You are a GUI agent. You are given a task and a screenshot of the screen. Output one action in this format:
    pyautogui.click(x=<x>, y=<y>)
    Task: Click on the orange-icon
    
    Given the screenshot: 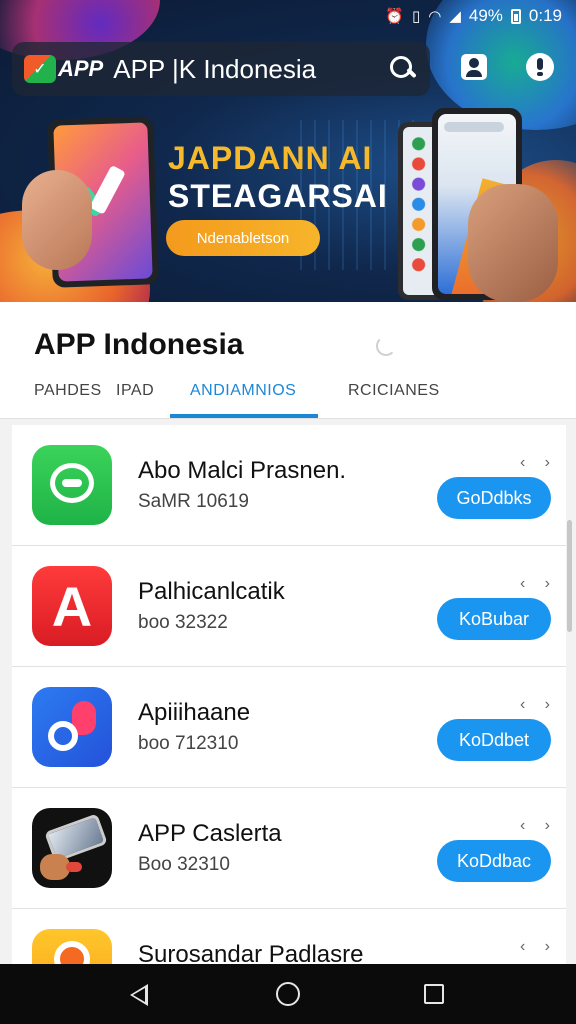 What is the action you would take?
    pyautogui.click(x=72, y=947)
    